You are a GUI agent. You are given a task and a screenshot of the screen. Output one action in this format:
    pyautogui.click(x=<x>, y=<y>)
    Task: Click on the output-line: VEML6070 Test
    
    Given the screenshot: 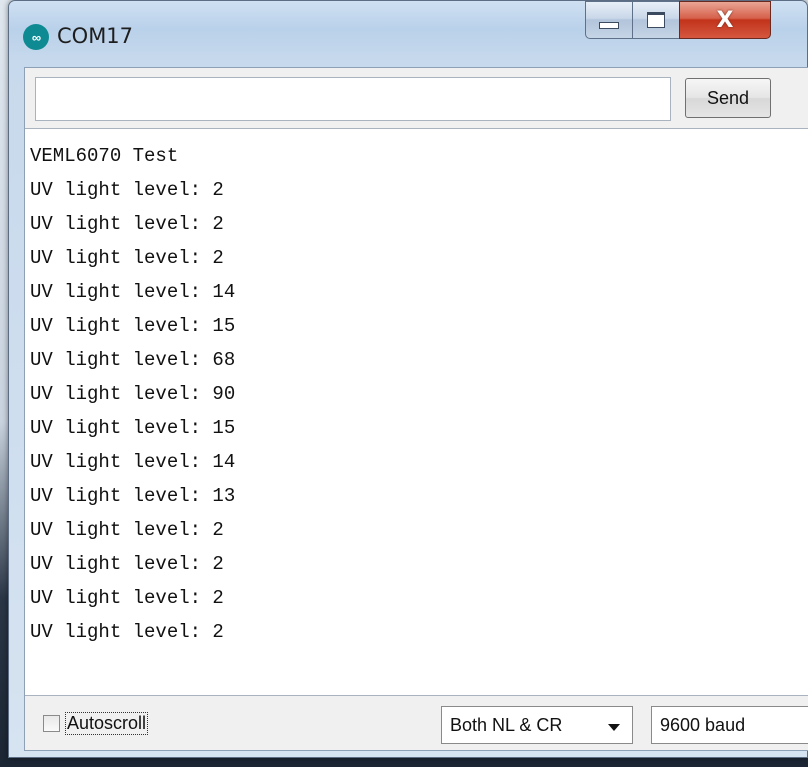 What is the action you would take?
    pyautogui.click(x=104, y=156)
    